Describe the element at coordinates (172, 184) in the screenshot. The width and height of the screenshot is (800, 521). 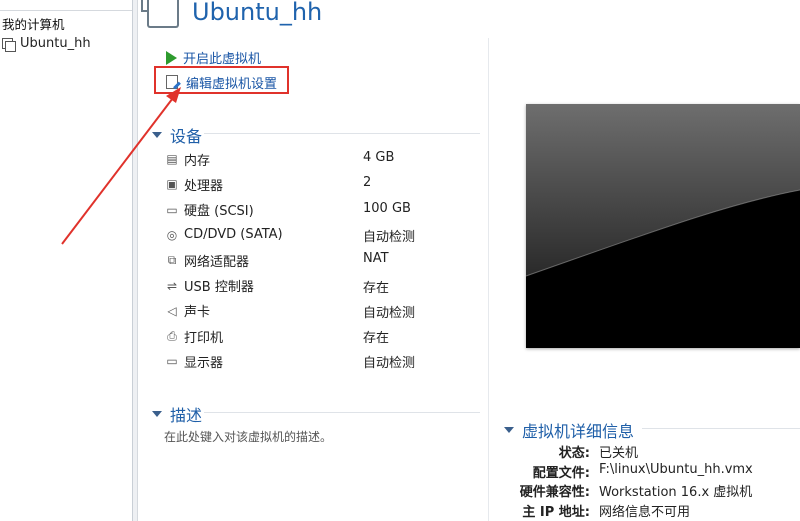
I see `processor-icon: ▣` at that location.